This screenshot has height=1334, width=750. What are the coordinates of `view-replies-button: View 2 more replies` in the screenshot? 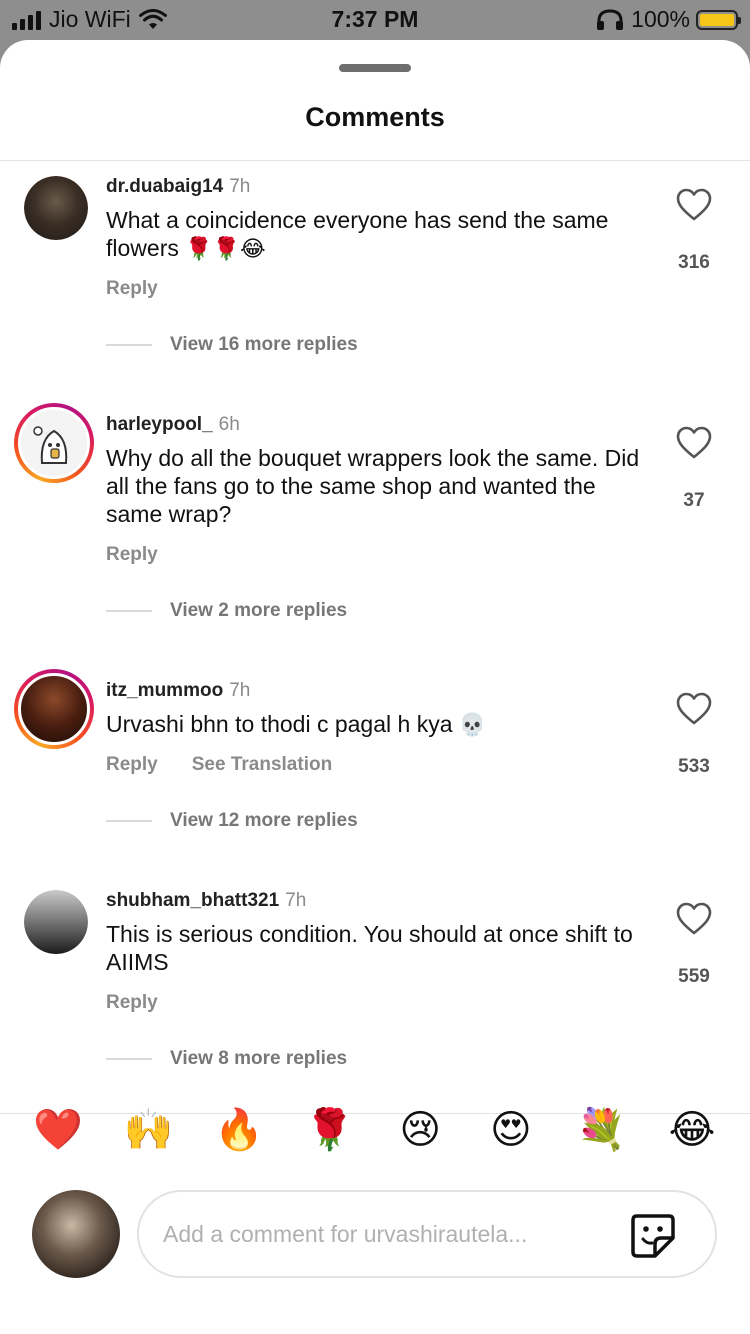 It's located at (226, 611).